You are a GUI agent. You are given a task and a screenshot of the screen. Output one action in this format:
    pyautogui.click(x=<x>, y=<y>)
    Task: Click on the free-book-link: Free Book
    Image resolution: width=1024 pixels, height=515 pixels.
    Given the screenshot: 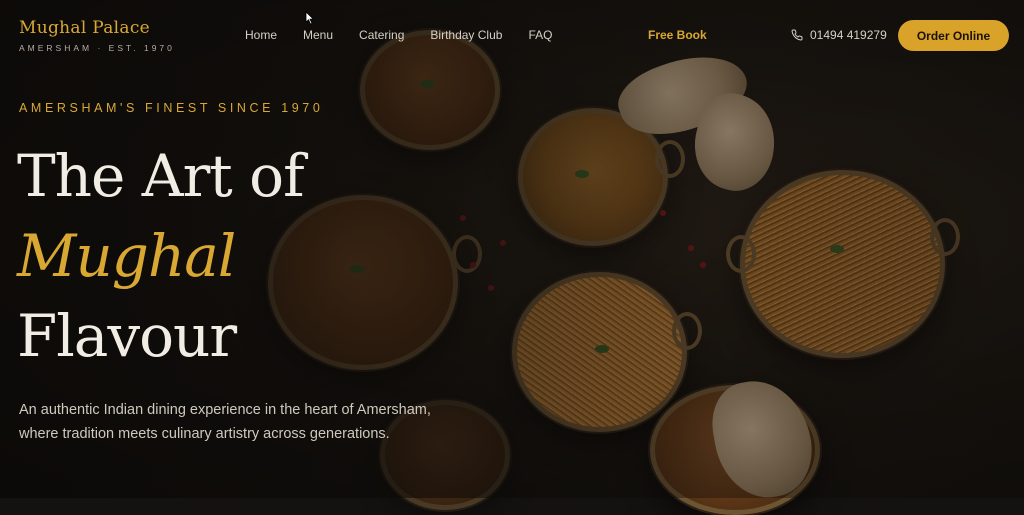 What is the action you would take?
    pyautogui.click(x=677, y=35)
    